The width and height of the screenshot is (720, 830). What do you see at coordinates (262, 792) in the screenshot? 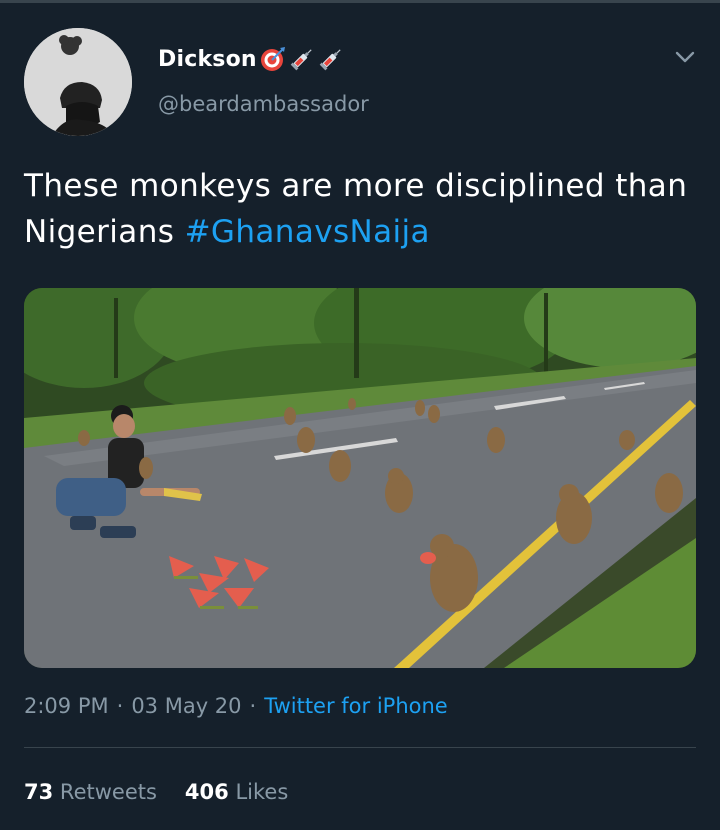
I see `likes-label: Likes` at bounding box center [262, 792].